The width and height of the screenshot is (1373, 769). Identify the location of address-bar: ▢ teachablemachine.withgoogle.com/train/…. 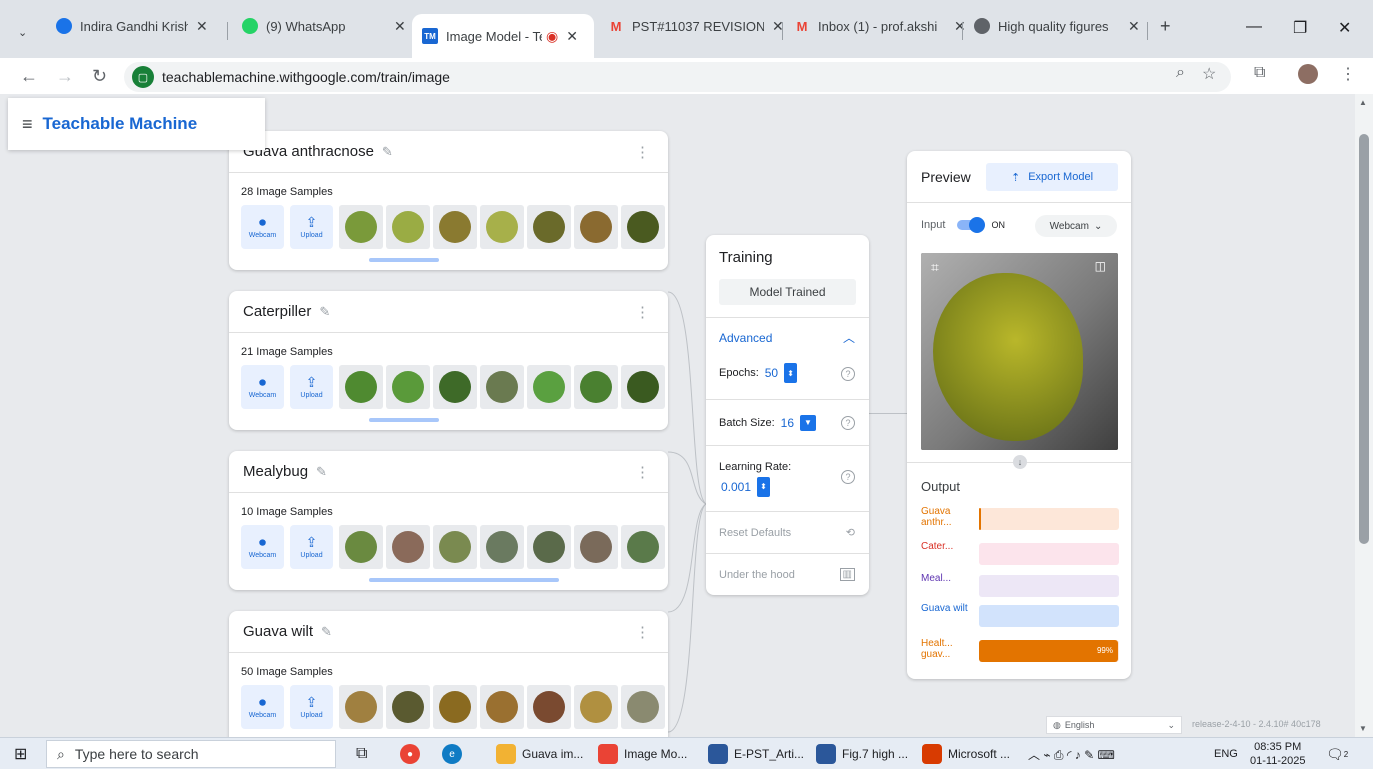
(677, 77).